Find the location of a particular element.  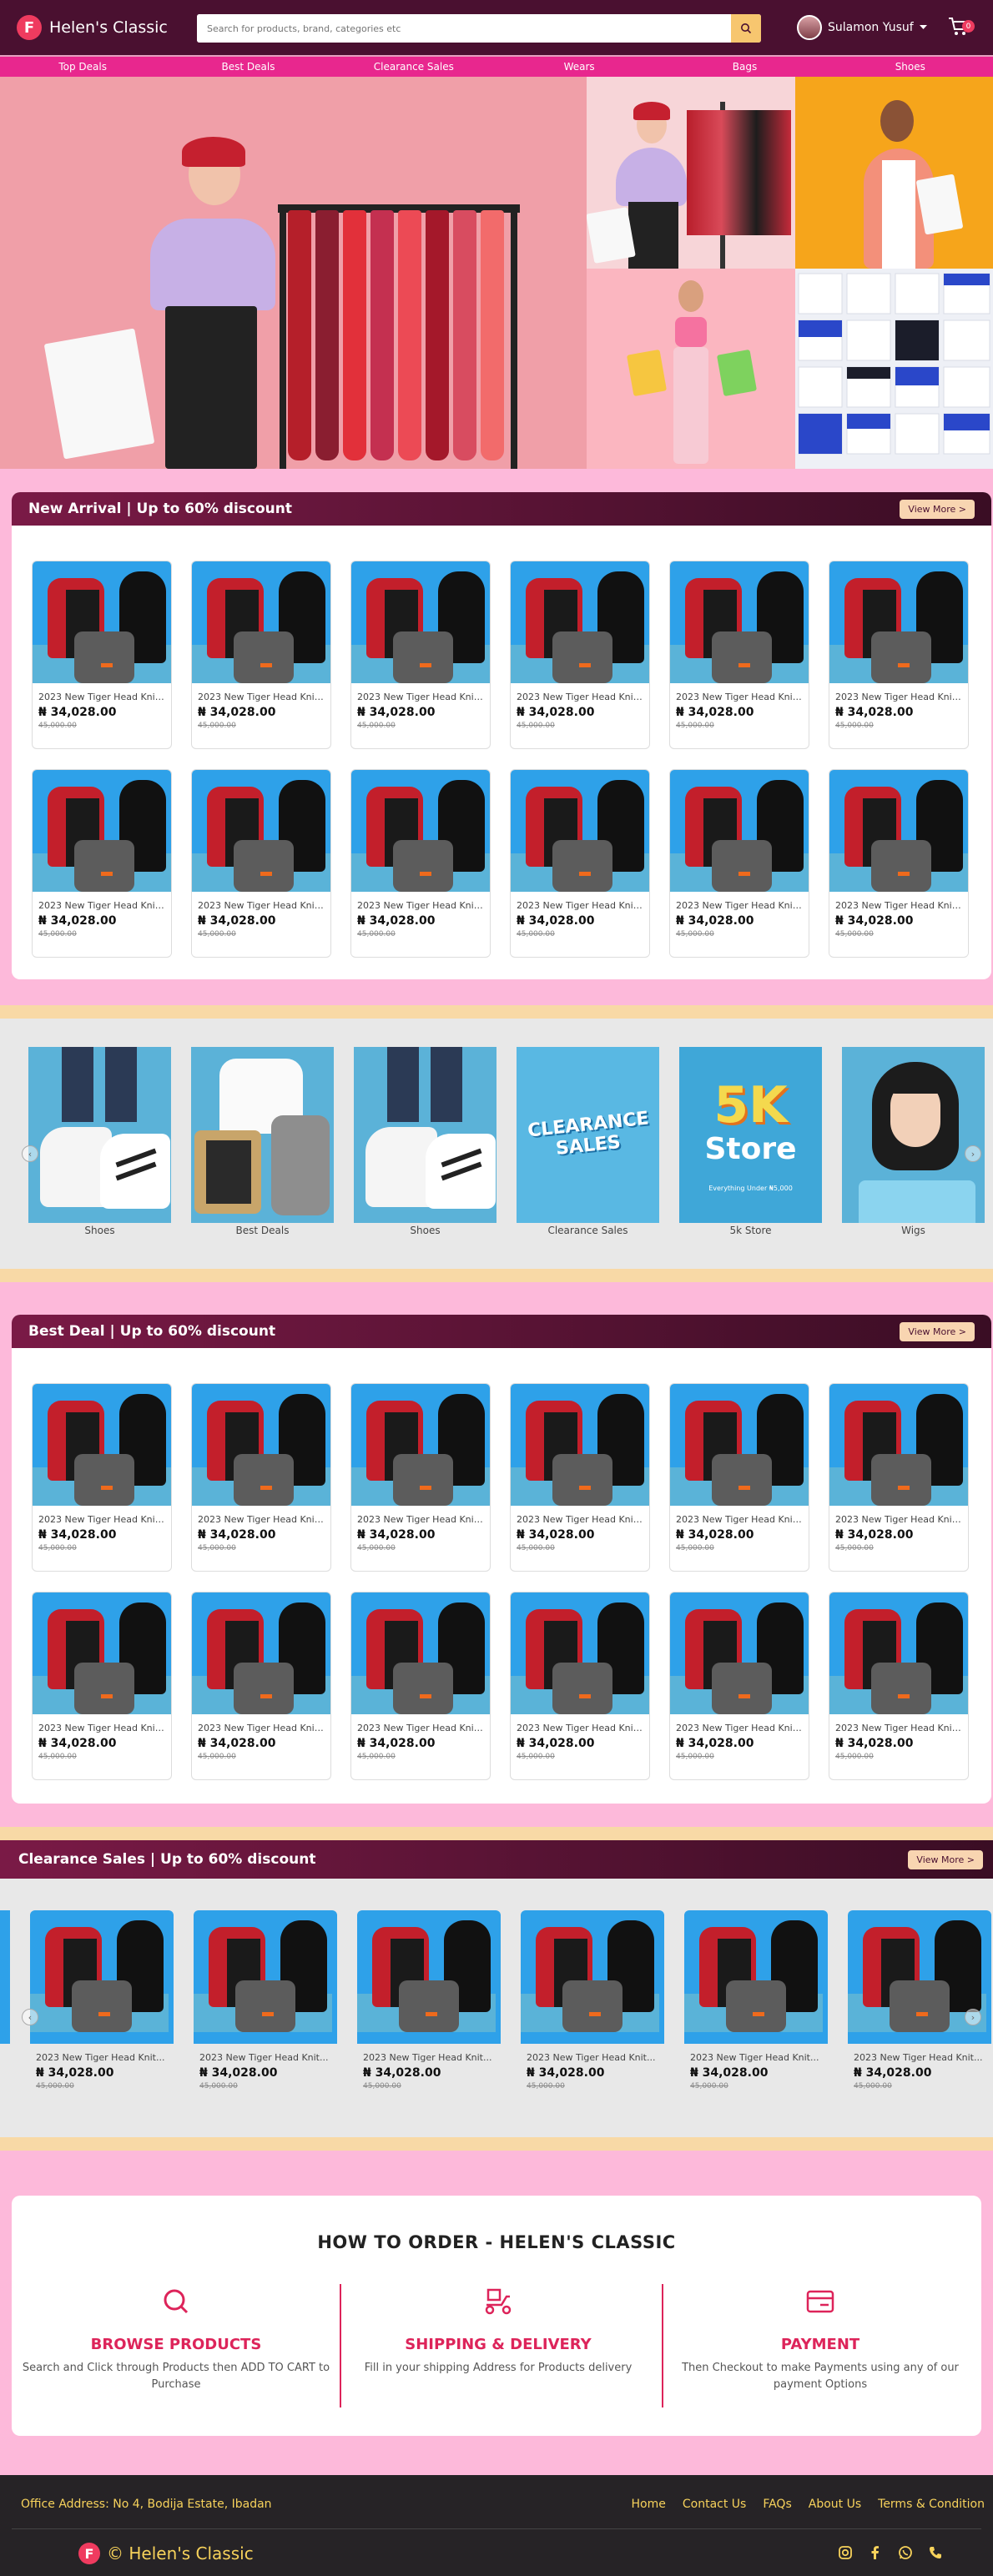

category-shoes: Shoes is located at coordinates (100, 1141).